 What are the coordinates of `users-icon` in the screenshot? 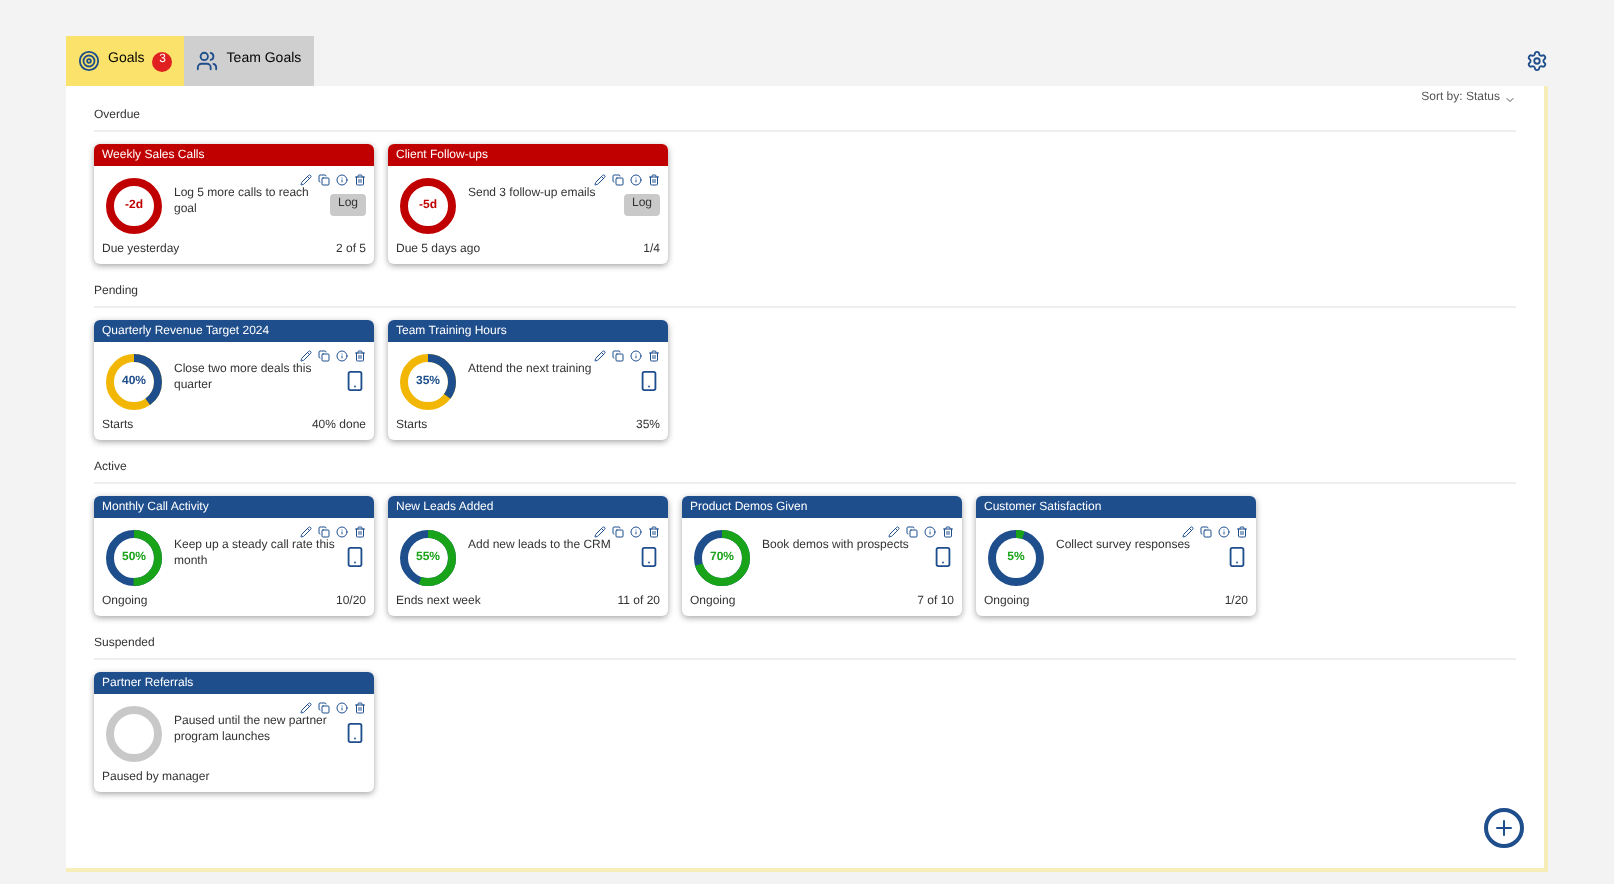 It's located at (207, 61).